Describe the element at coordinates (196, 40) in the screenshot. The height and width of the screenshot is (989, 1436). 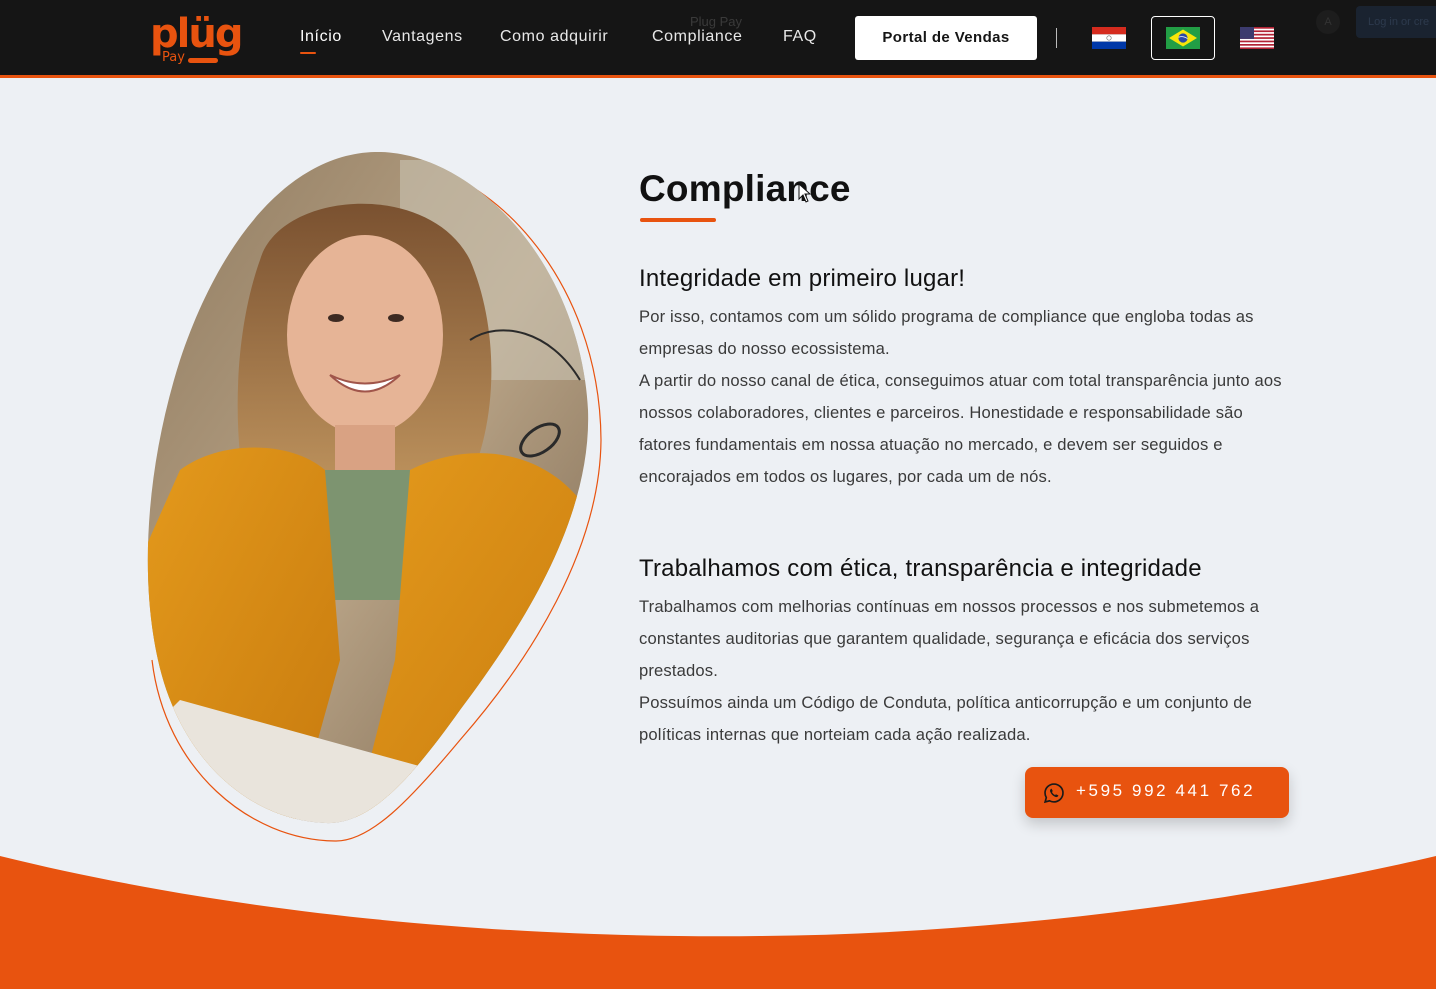
I see `plug-pay-logo: plüg Pay` at that location.